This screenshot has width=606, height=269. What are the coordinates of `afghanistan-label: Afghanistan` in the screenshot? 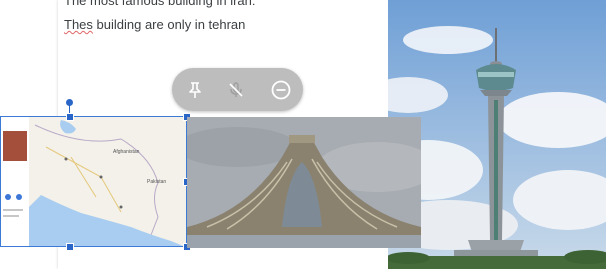 It's located at (126, 152).